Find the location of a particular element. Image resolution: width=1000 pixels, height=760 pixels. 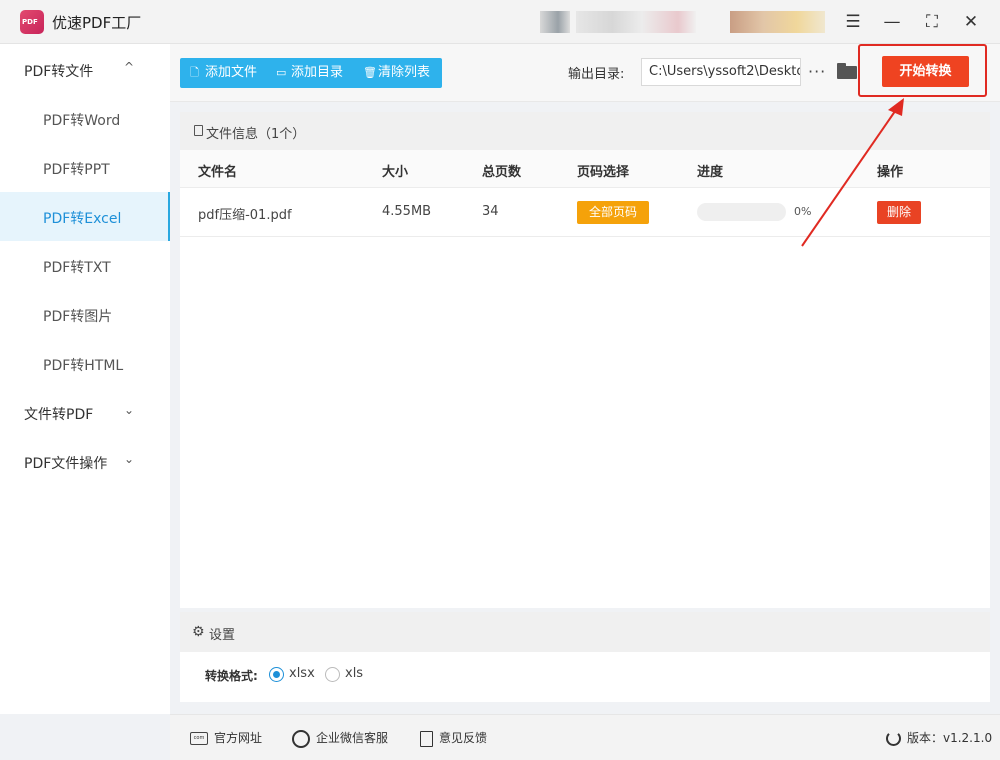

chat-icon is located at coordinates (301, 738).